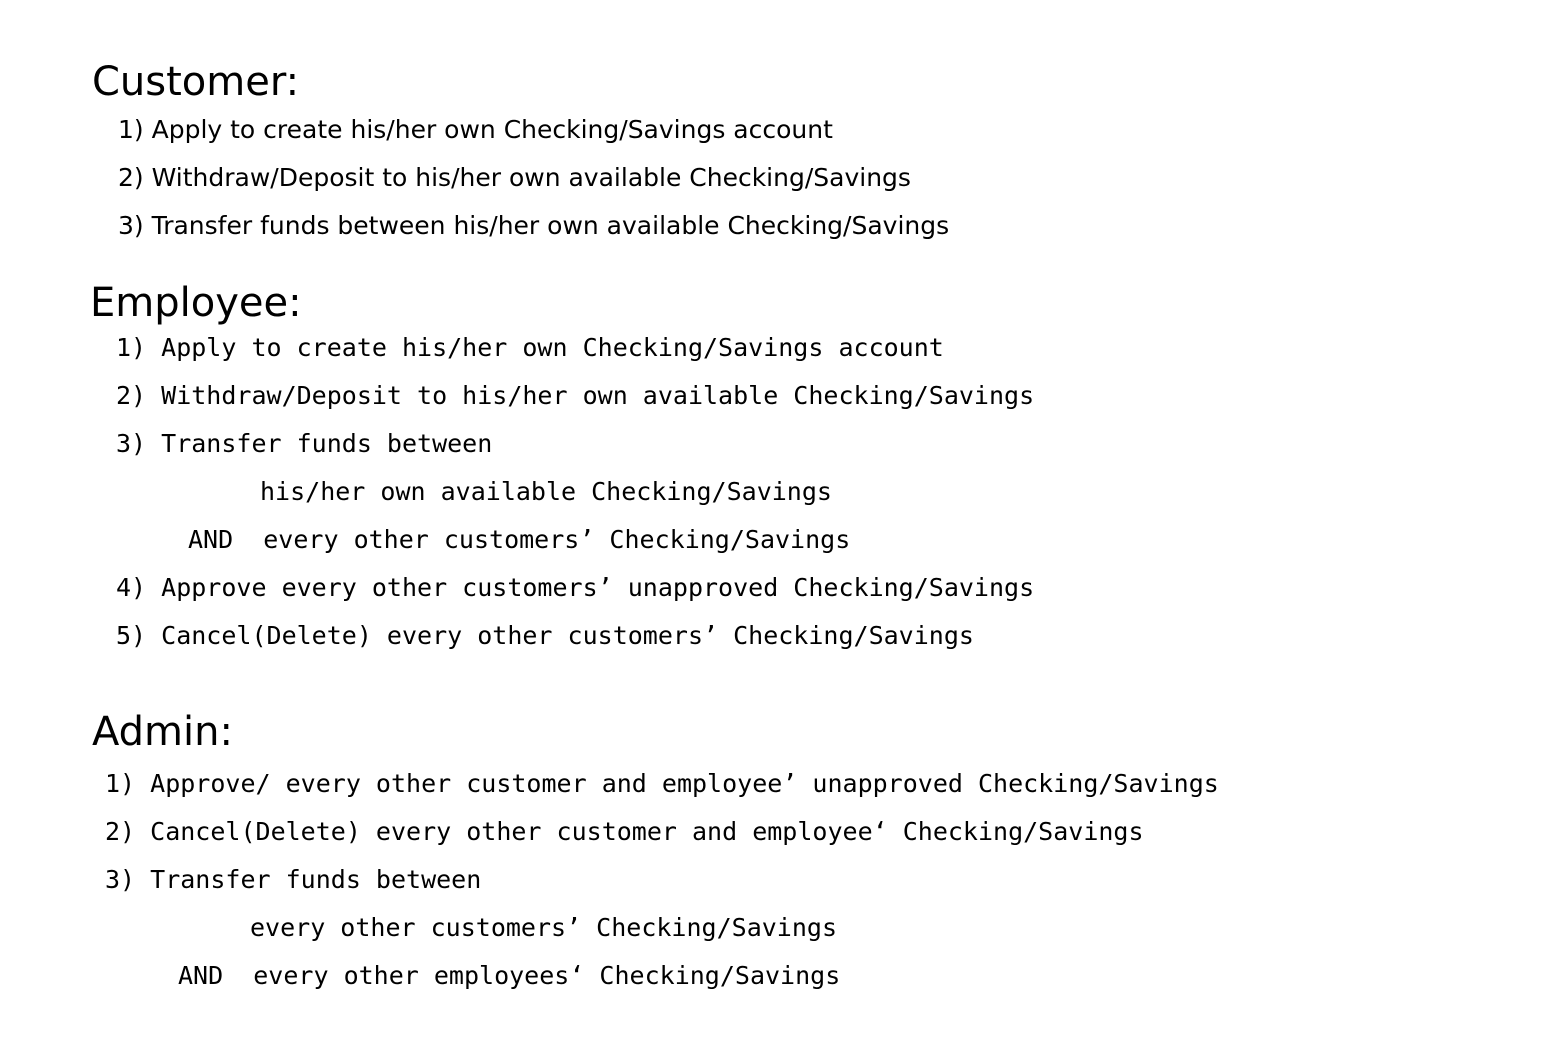 The height and width of the screenshot is (1055, 1545). What do you see at coordinates (162, 732) in the screenshot?
I see `admin-heading: Admin:` at bounding box center [162, 732].